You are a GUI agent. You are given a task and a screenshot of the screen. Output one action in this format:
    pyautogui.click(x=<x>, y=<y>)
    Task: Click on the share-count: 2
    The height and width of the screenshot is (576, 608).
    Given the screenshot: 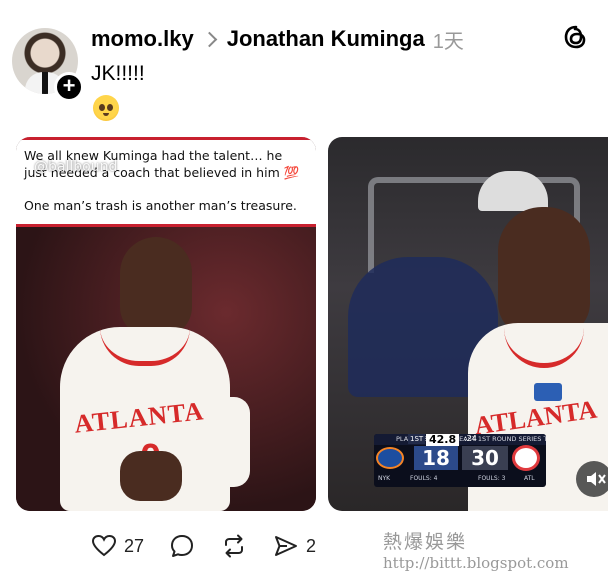 What is the action you would take?
    pyautogui.click(x=311, y=545)
    